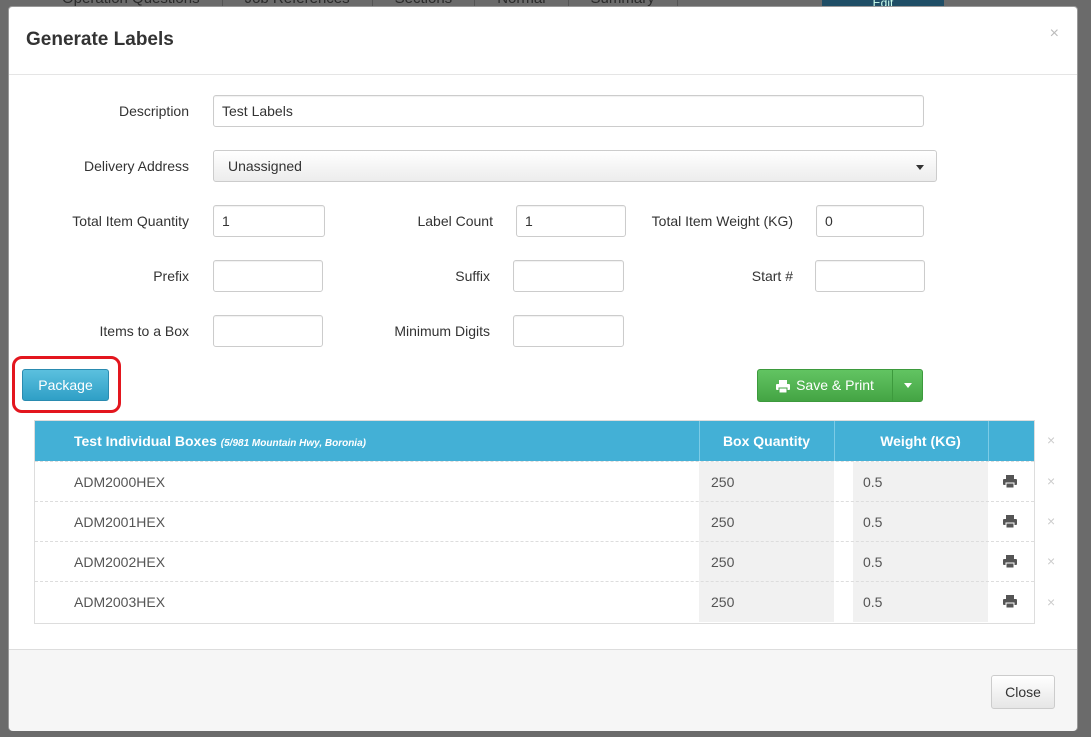  Describe the element at coordinates (534, 481) in the screenshot. I see `table-row: ADM2000HEX 250 0.5` at that location.